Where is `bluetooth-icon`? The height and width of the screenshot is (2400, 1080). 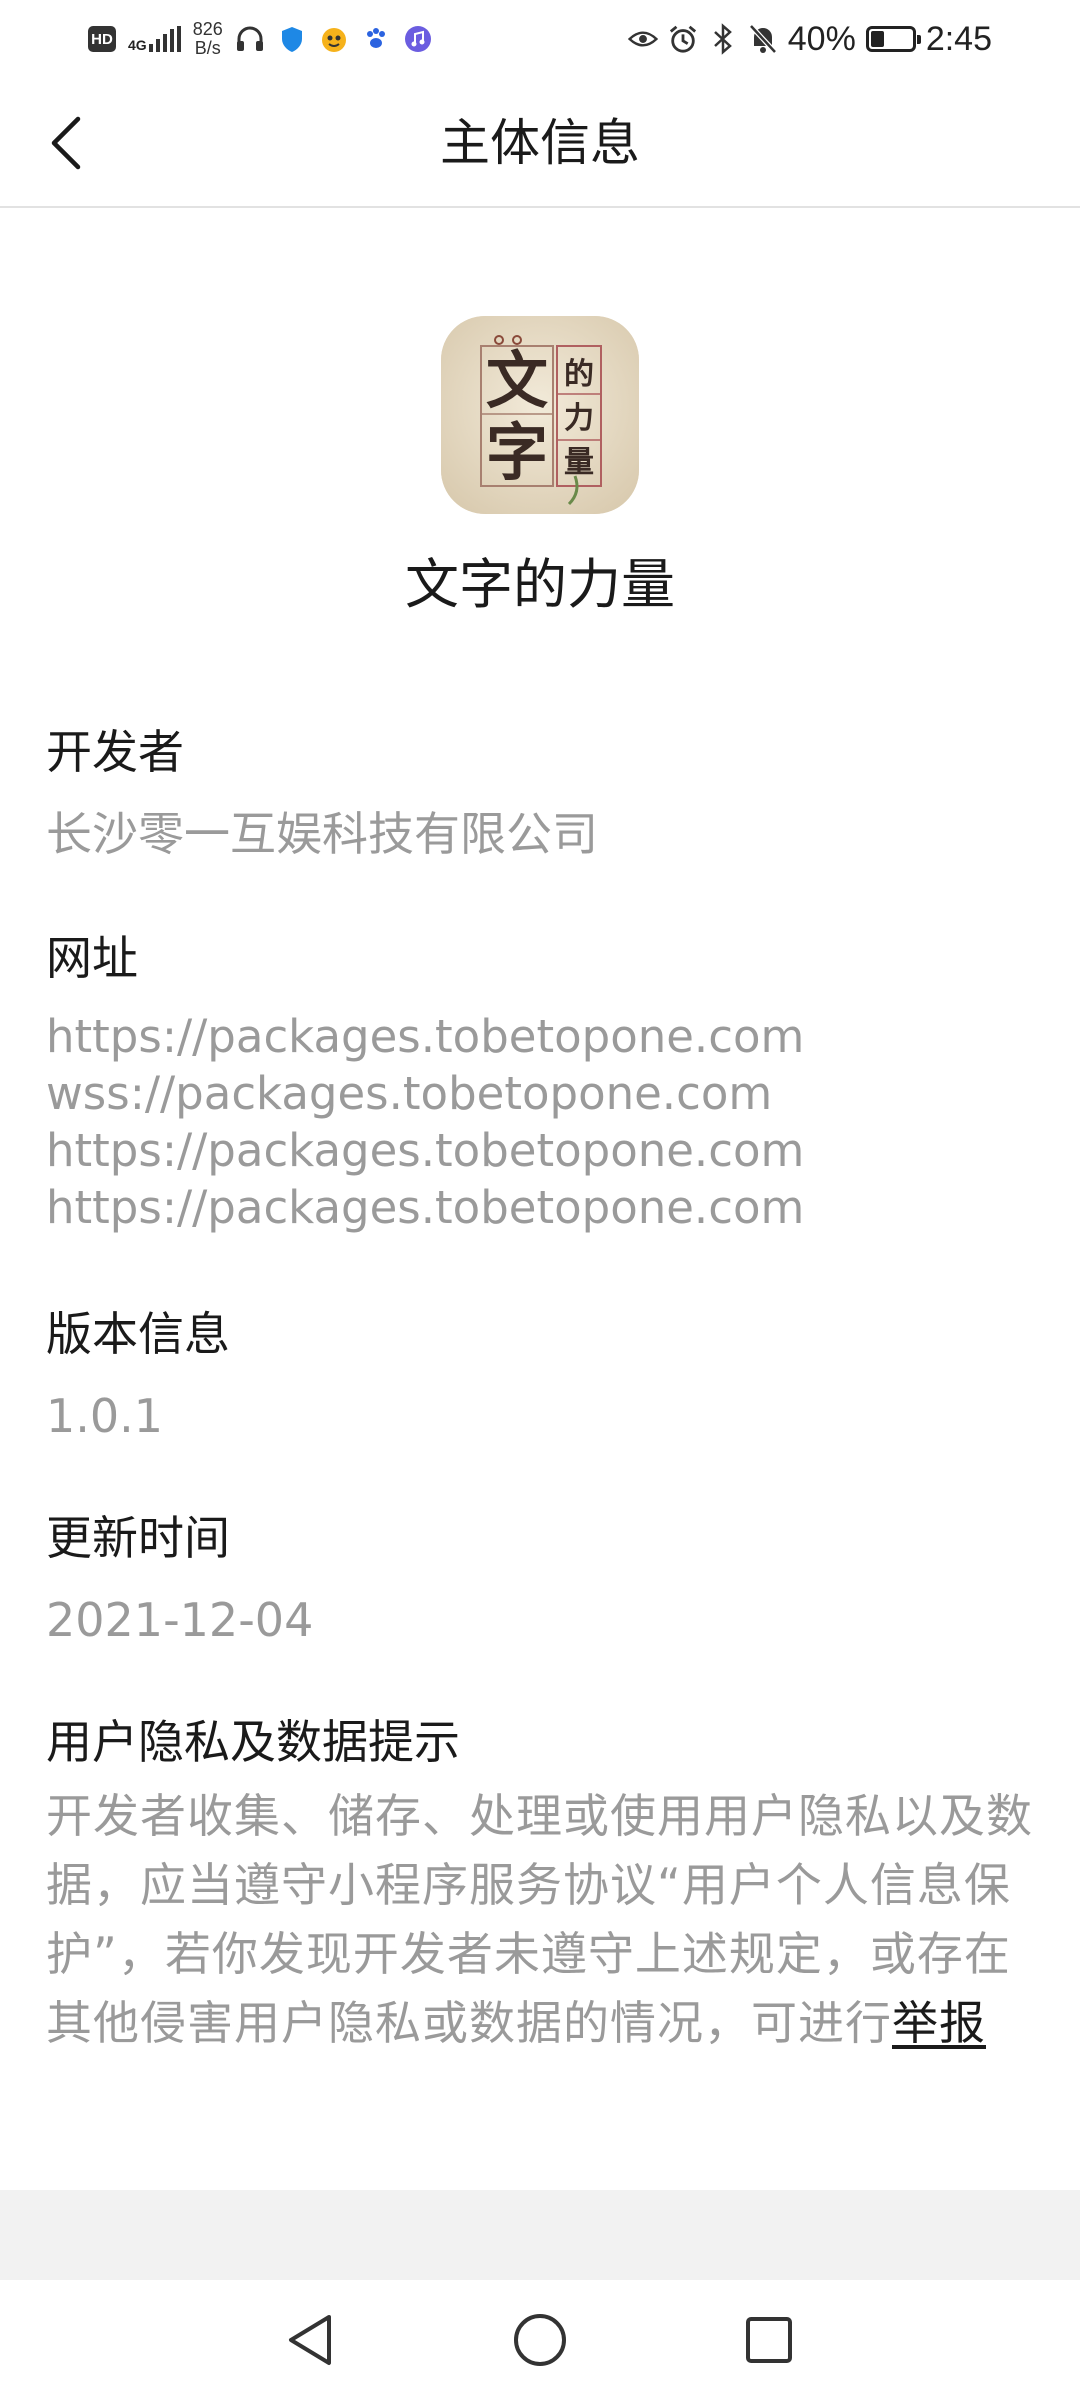 bluetooth-icon is located at coordinates (723, 39).